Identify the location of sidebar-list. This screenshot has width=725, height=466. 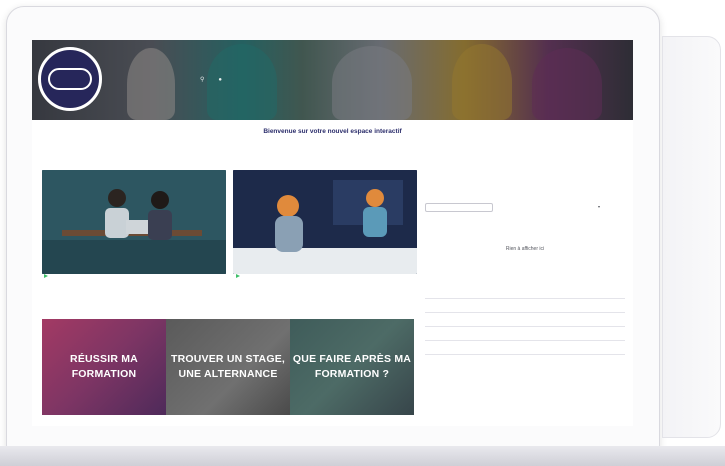
(525, 320).